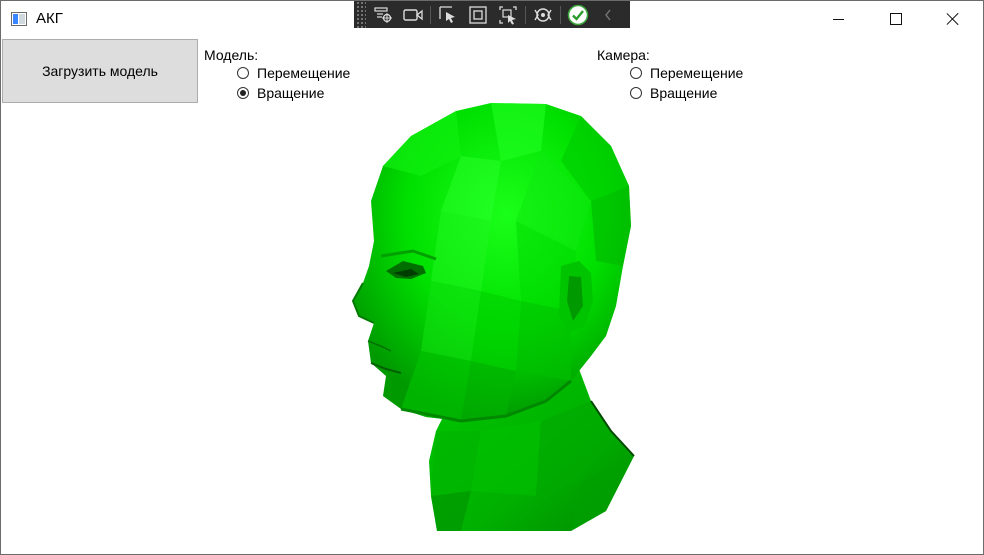  I want to click on checkmark-icon, so click(578, 15).